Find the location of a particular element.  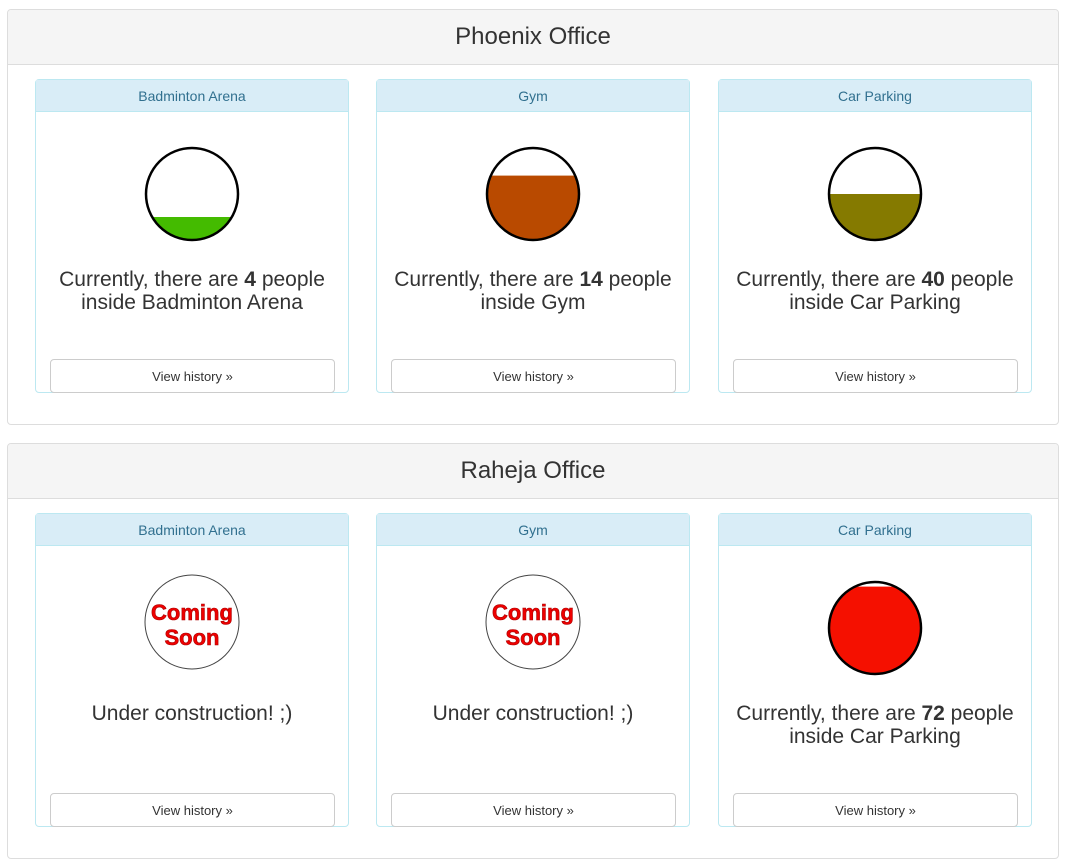

people-count: 14 is located at coordinates (591, 279).